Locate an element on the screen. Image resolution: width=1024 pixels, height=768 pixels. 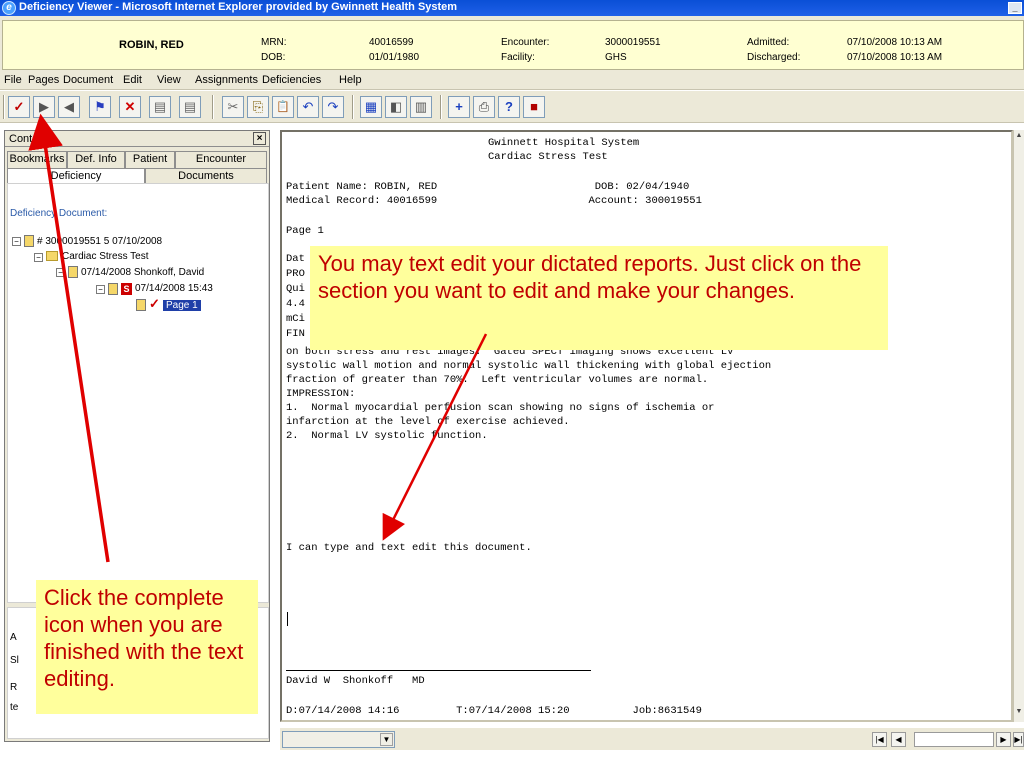
cut-icon: ✂ is located at coordinates (233, 107).